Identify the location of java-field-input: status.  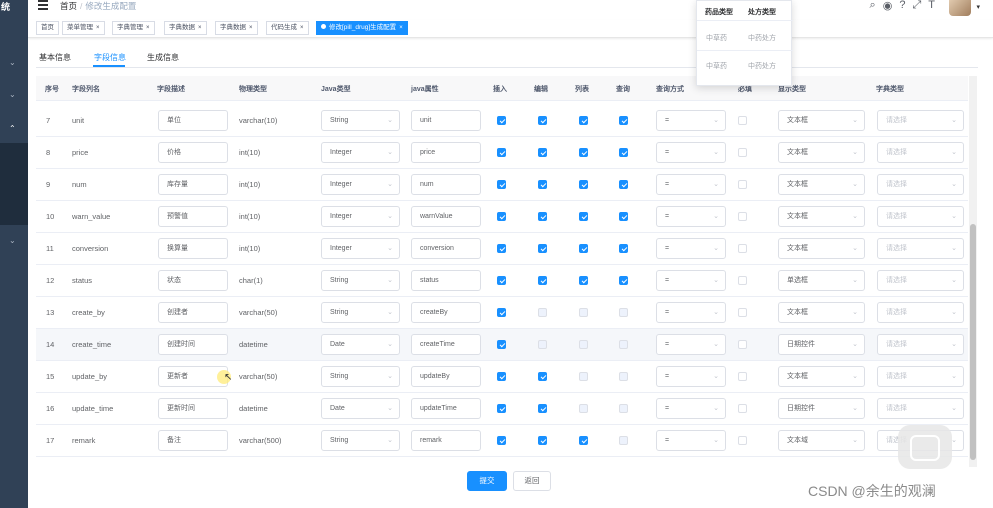
(446, 280).